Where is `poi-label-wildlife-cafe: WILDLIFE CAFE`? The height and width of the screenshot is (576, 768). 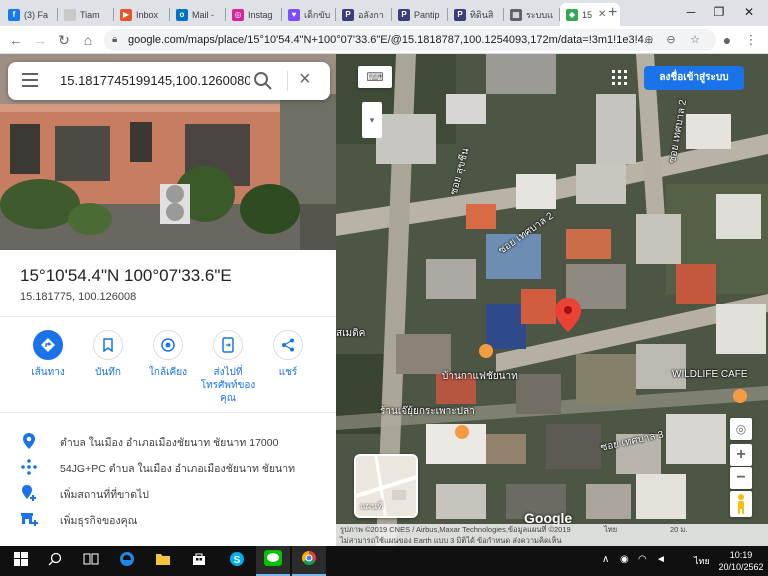
poi-label-wildlife-cafe: WILDLIFE CAFE is located at coordinates (710, 374).